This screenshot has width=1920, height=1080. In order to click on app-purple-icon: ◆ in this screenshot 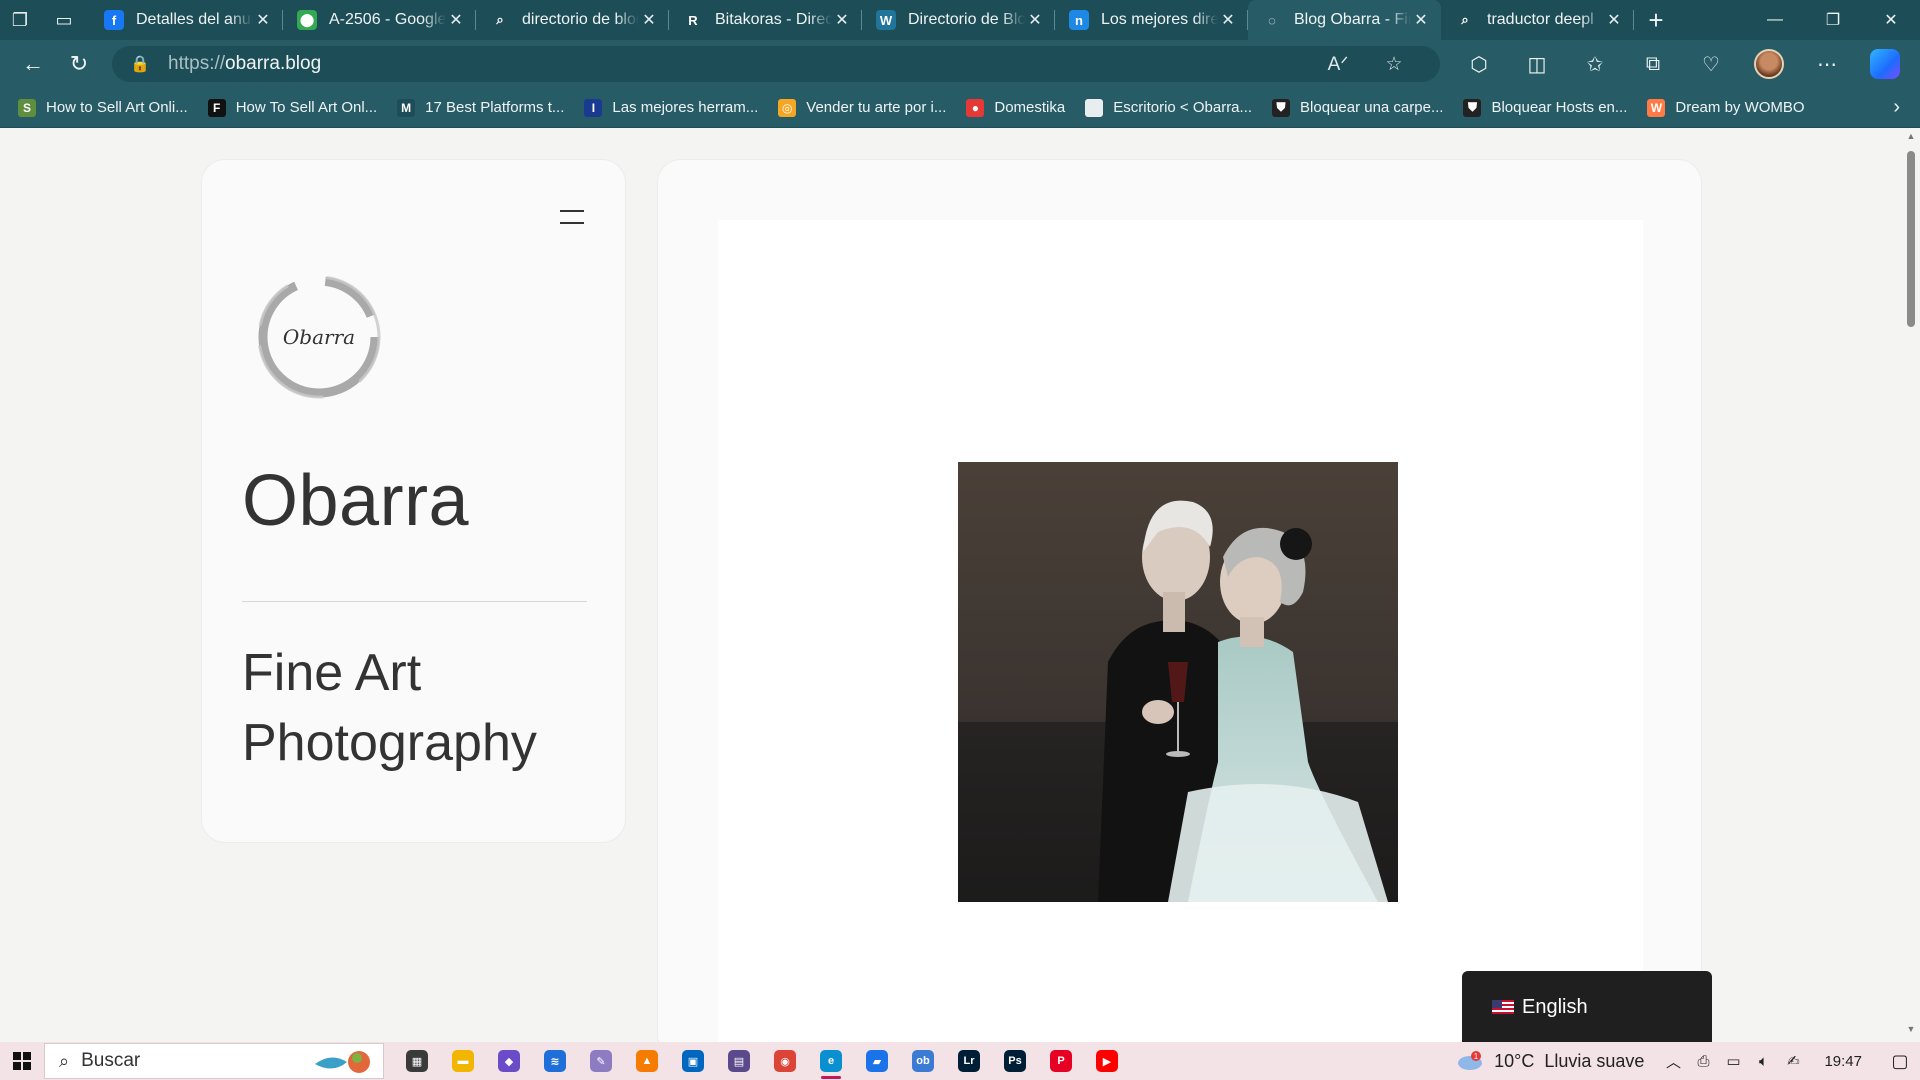, I will do `click(509, 1061)`.